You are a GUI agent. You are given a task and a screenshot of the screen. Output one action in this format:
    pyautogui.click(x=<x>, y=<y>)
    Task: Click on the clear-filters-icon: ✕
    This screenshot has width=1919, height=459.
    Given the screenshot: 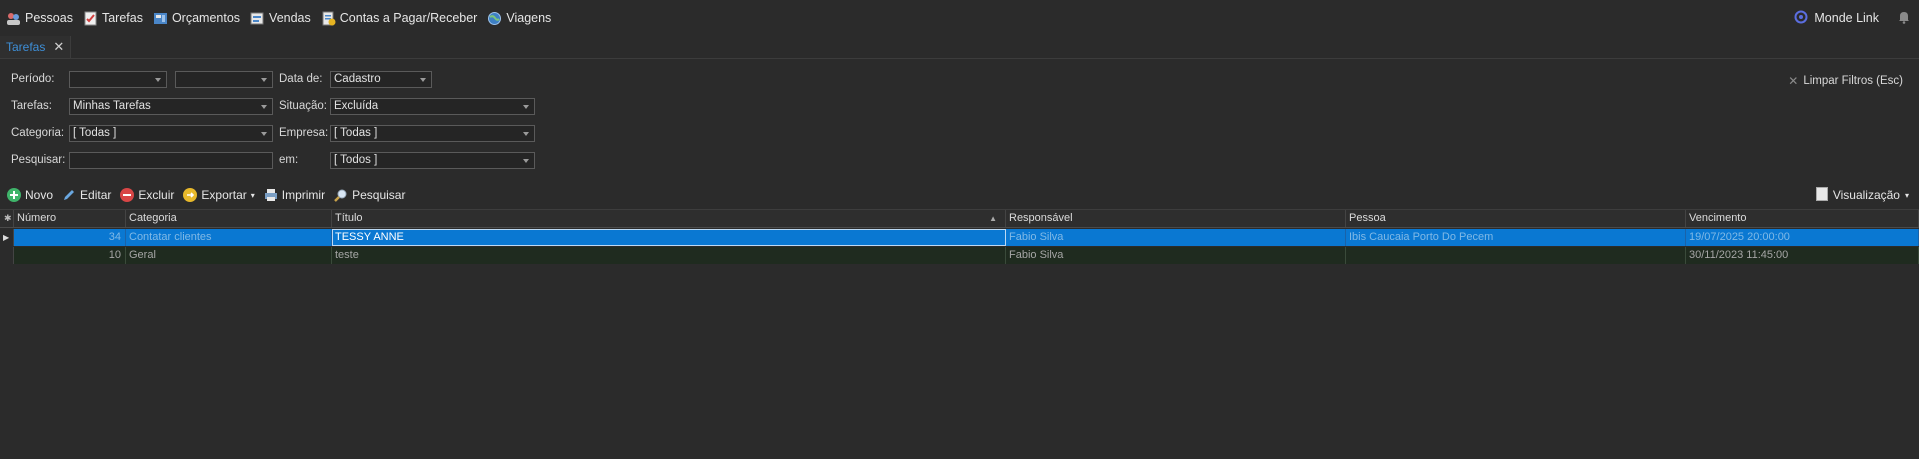 What is the action you would take?
    pyautogui.click(x=1793, y=81)
    